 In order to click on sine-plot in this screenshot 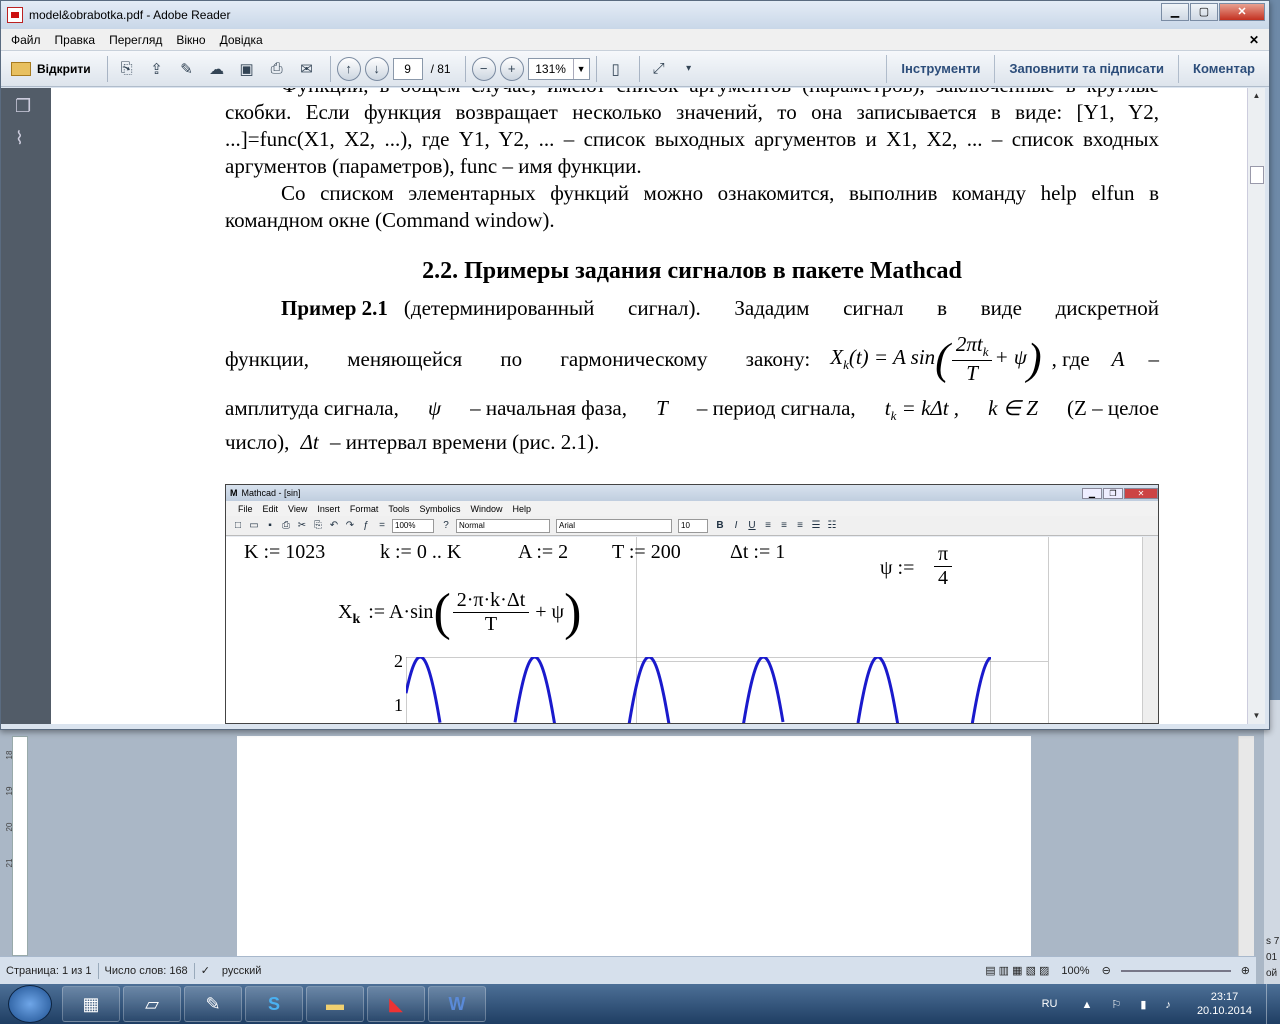, I will do `click(698, 690)`.